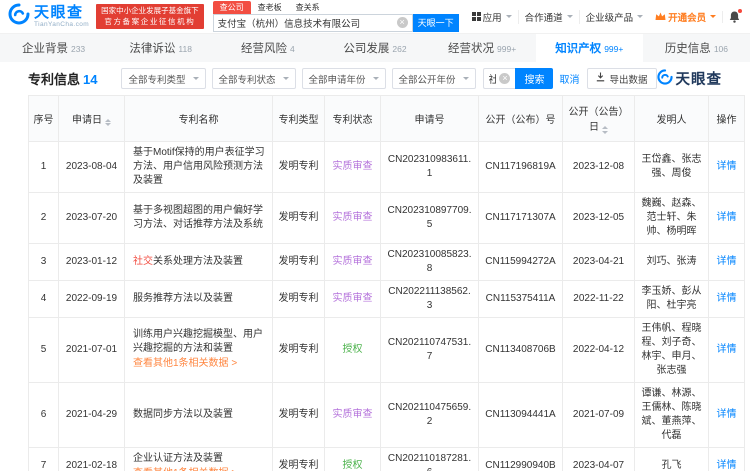 This screenshot has width=750, height=471. I want to click on search-tab-company: 查公司, so click(231, 7).